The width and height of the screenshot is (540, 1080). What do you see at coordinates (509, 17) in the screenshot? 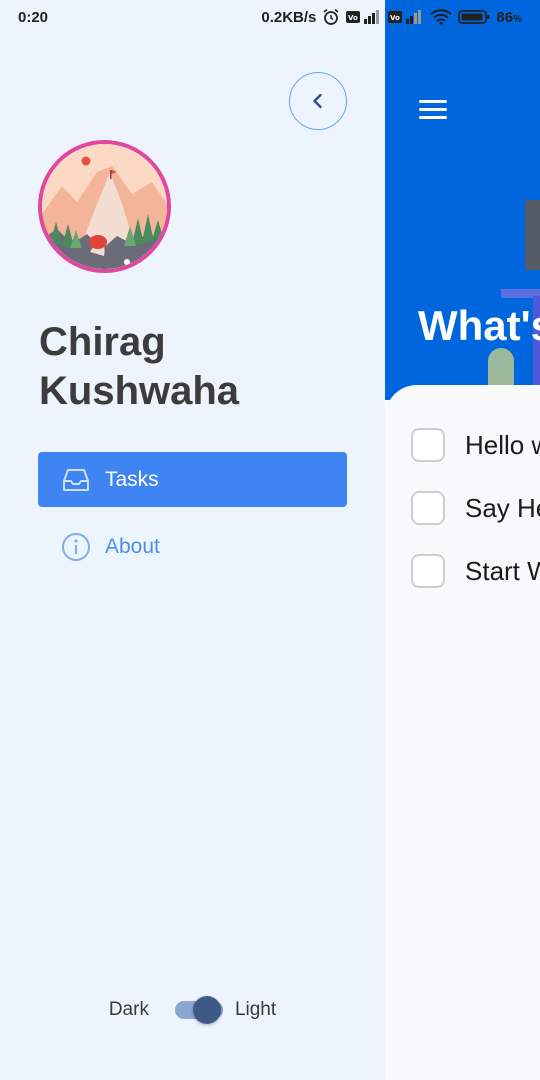
I see `battery-level: 86%` at bounding box center [509, 17].